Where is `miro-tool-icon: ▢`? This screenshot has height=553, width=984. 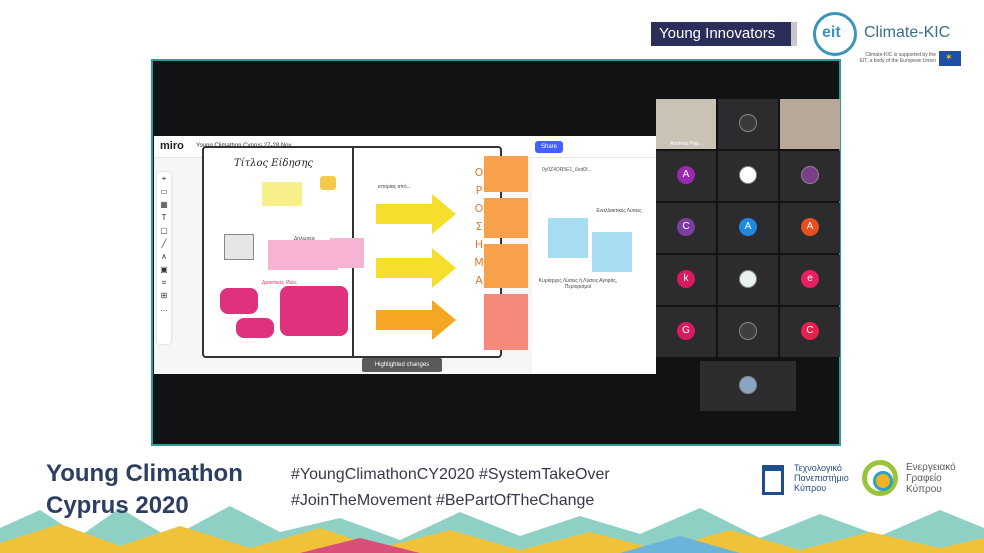 miro-tool-icon: ▢ is located at coordinates (164, 230).